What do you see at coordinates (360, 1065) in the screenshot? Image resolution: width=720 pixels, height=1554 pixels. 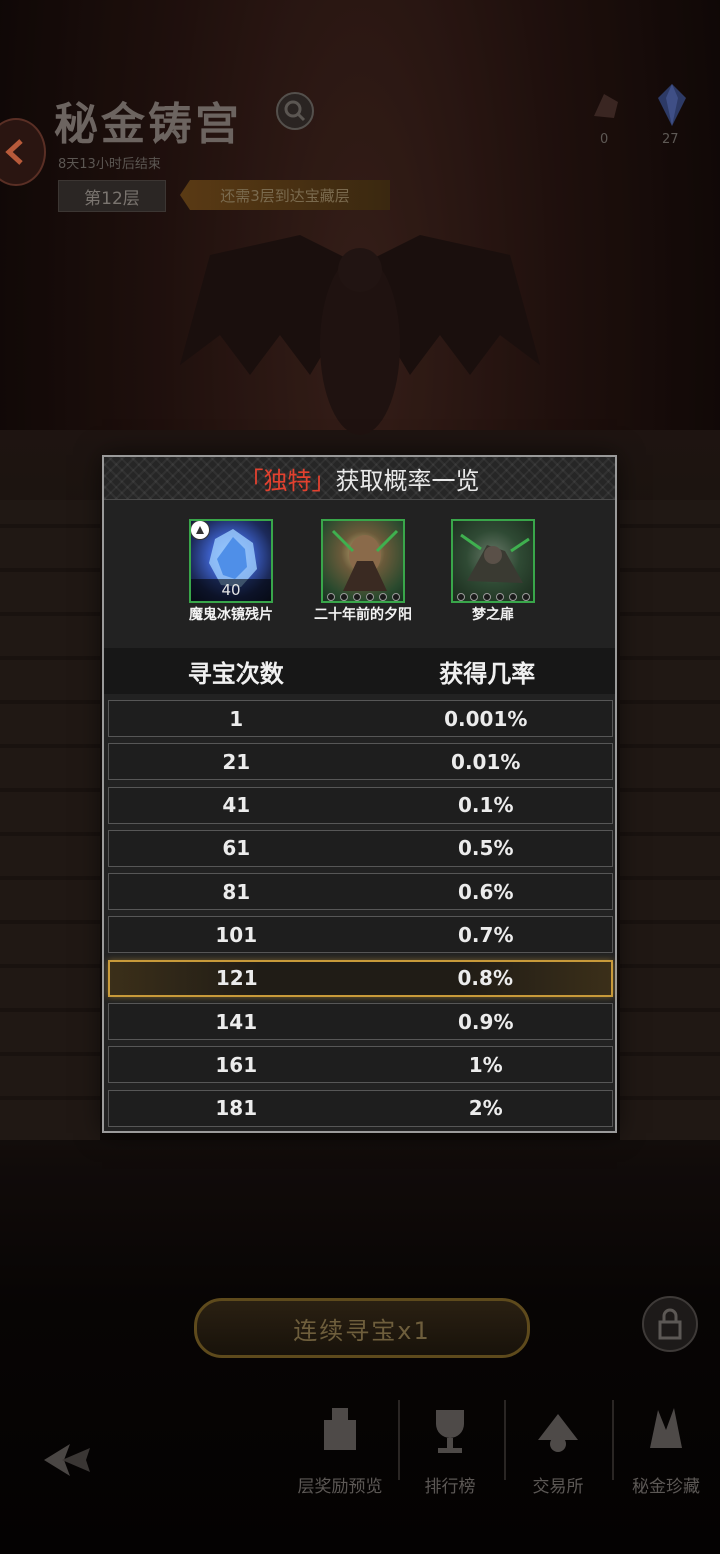 I see `table-row: 161 1%` at bounding box center [360, 1065].